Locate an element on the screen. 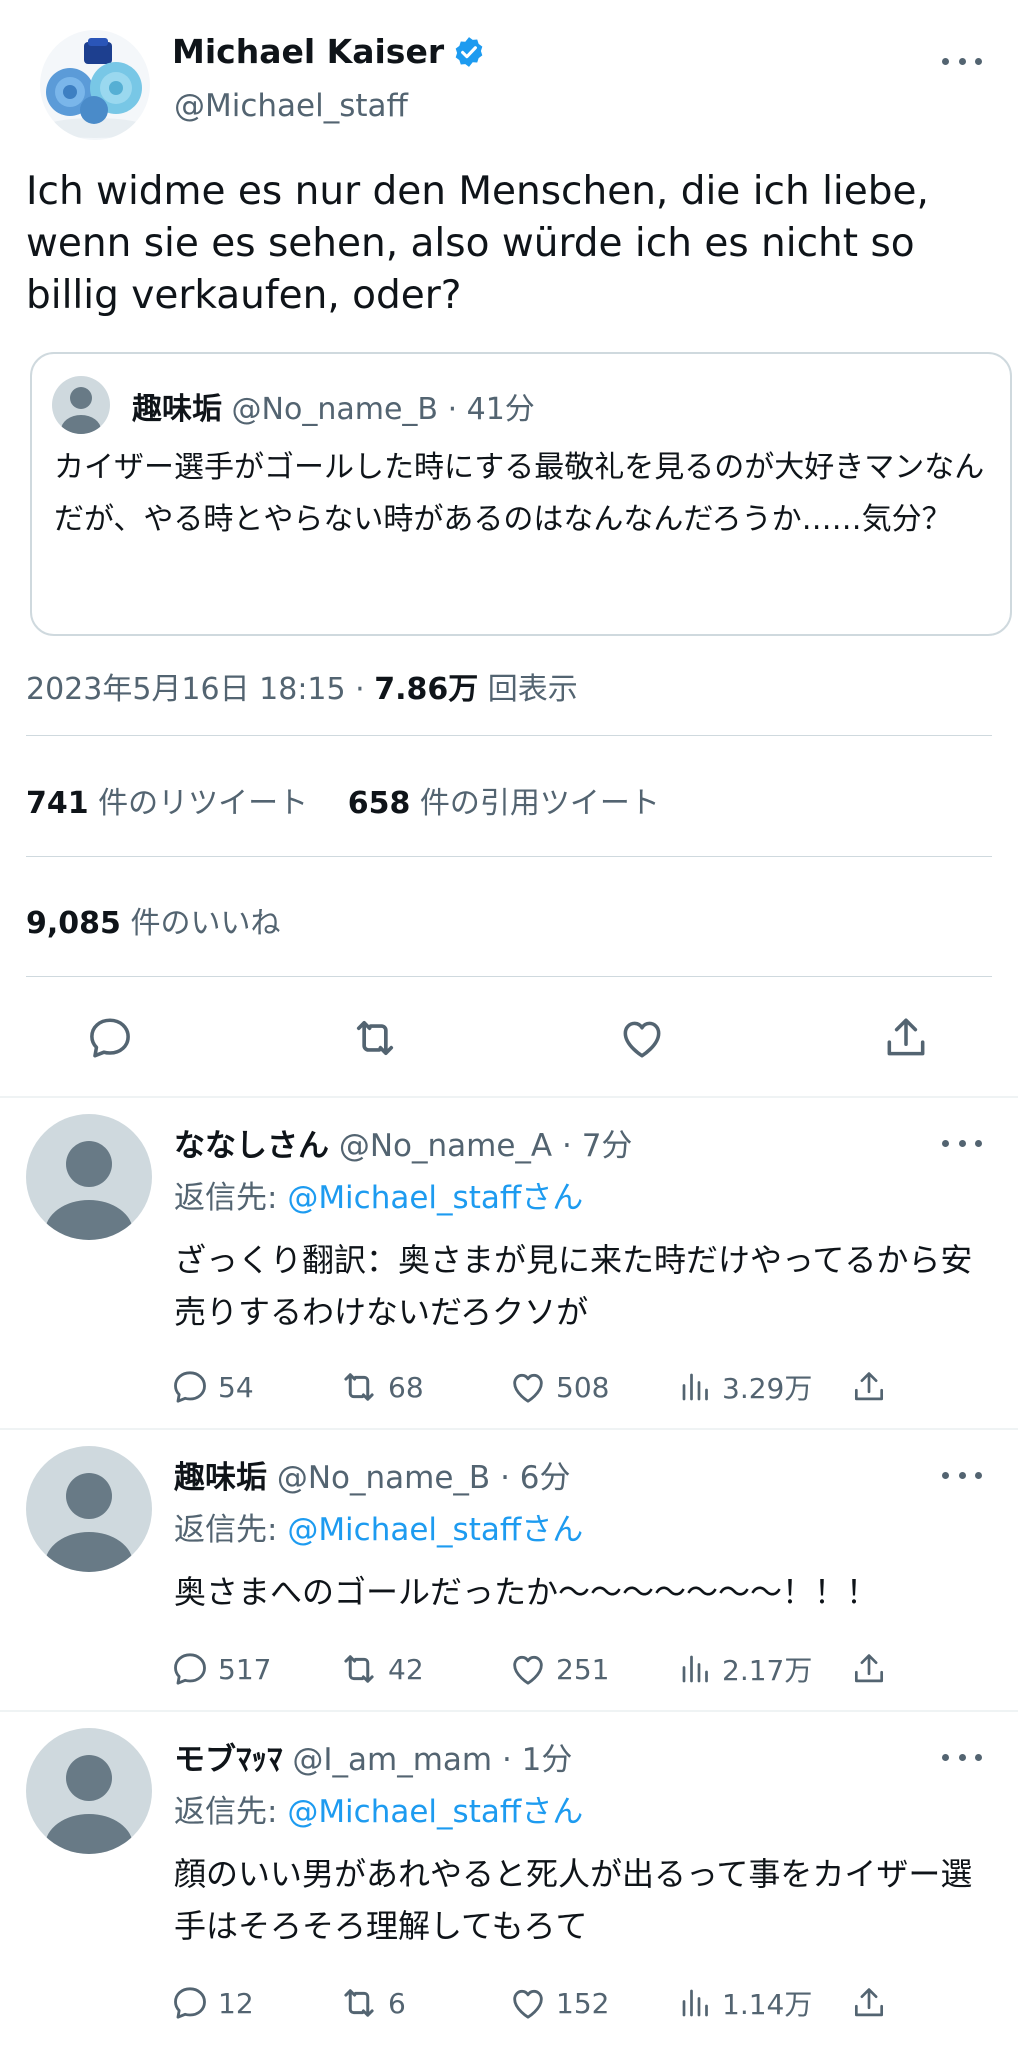 The width and height of the screenshot is (1018, 2048). quotes-count: 658 is located at coordinates (379, 803).